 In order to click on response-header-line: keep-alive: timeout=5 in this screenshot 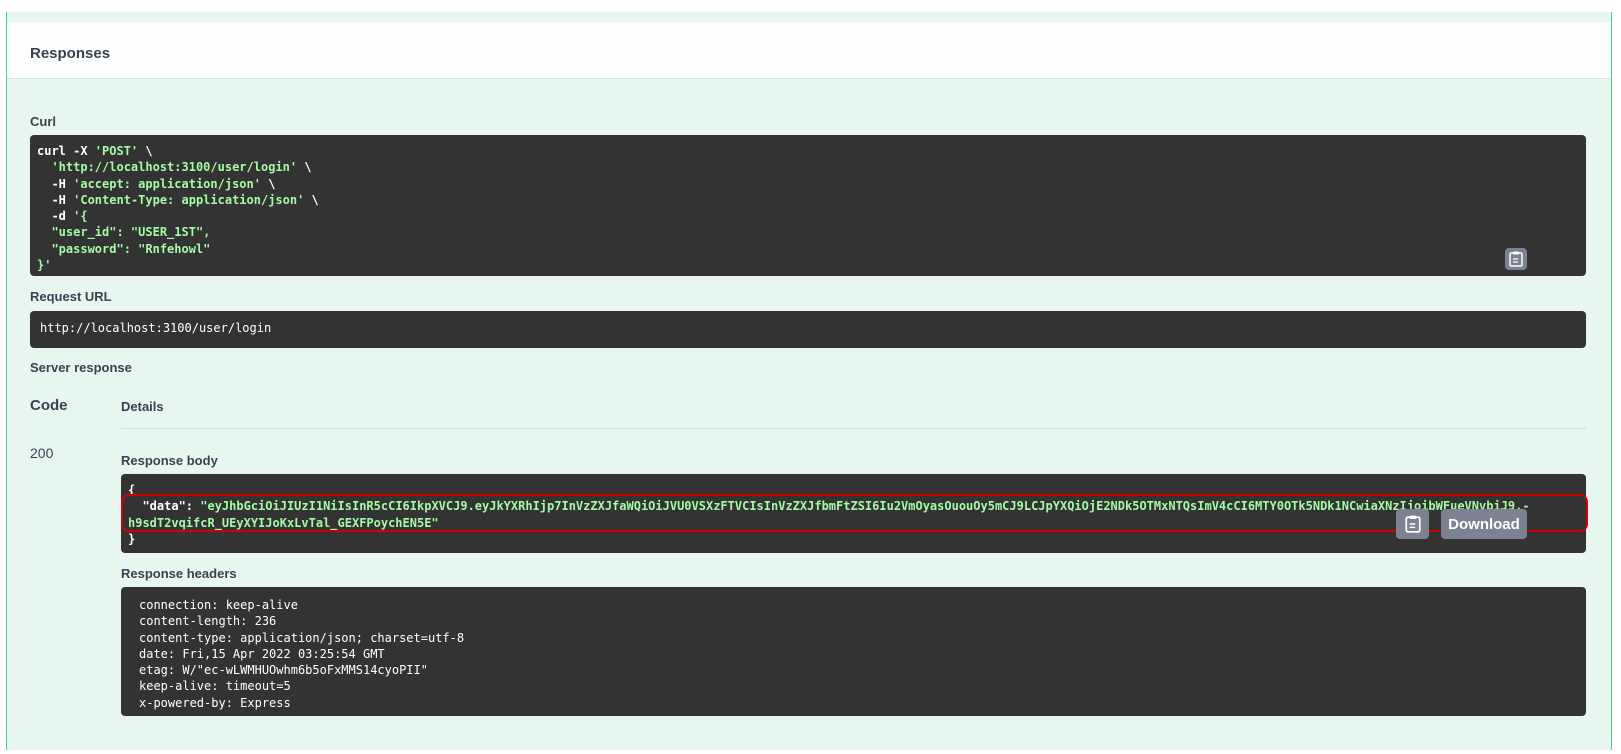, I will do `click(215, 686)`.